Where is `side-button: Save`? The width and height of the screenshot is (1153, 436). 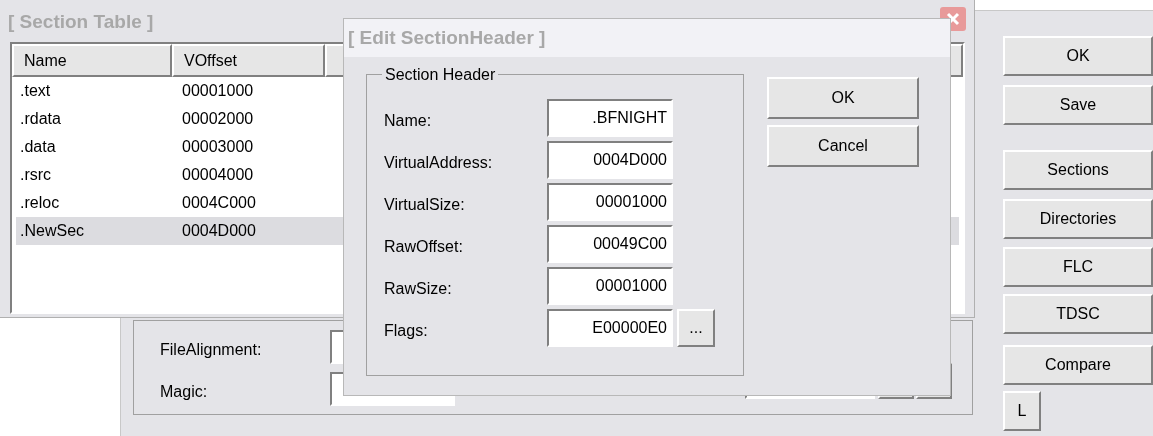 side-button: Save is located at coordinates (1078, 105).